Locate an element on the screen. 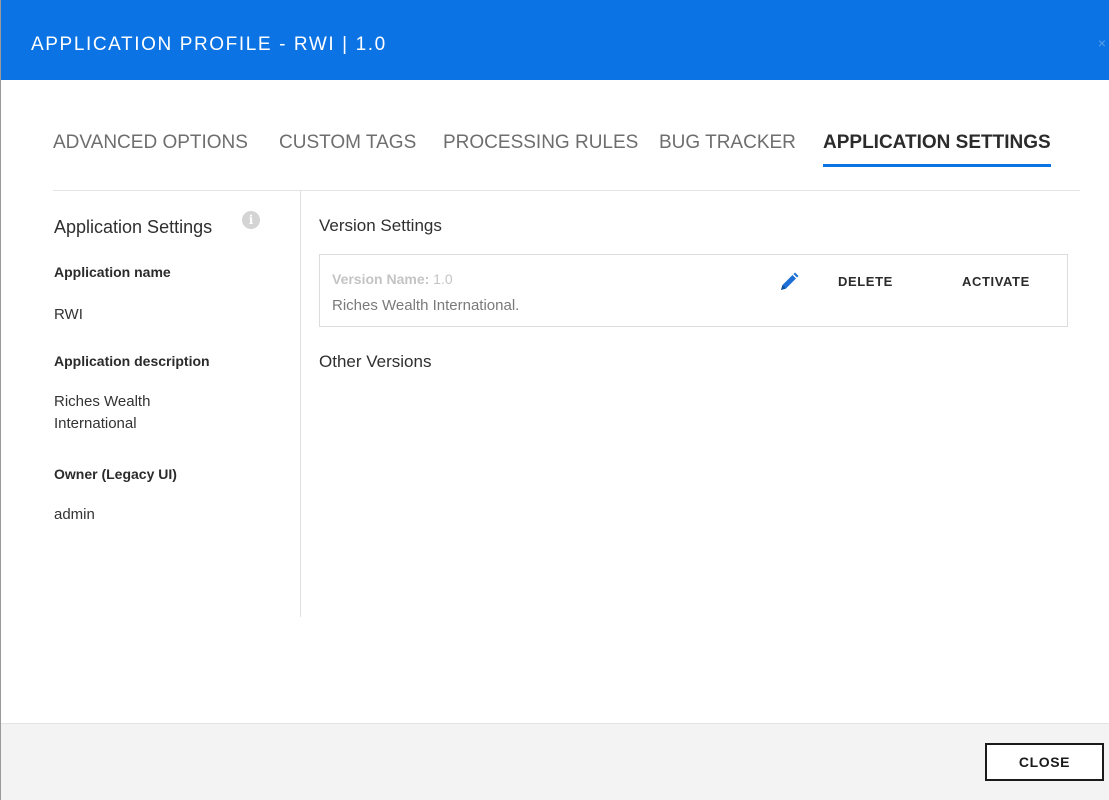 This screenshot has width=1109, height=800. version-description: Riches Wealth International. is located at coordinates (426, 305).